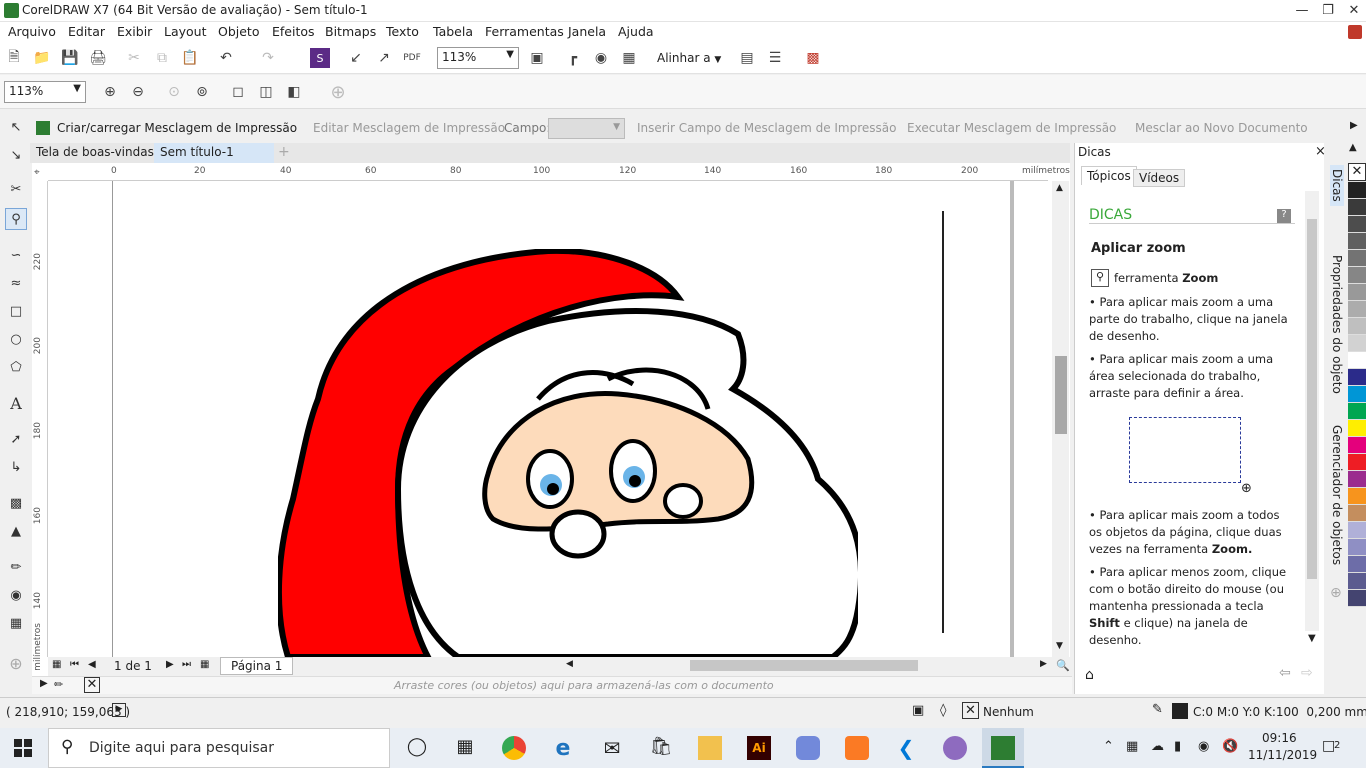 The width and height of the screenshot is (1366, 768). I want to click on xampp-icon, so click(857, 748).